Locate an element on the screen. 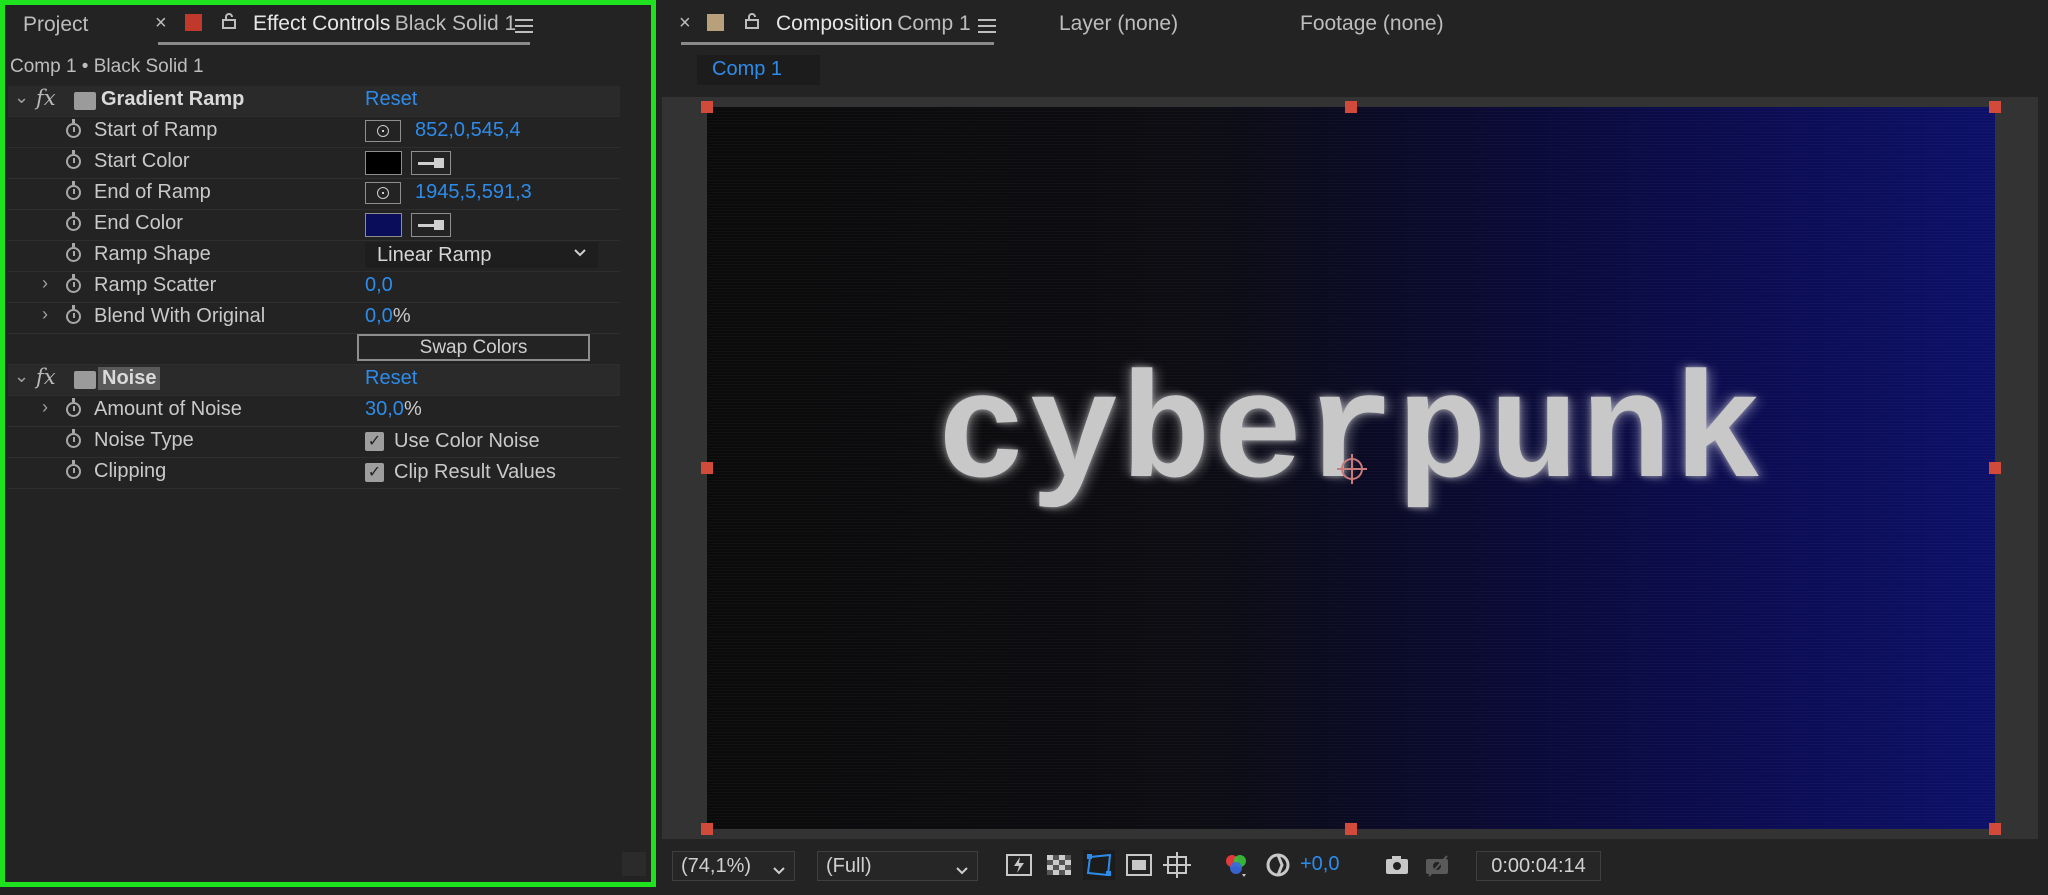 Image resolution: width=2048 pixels, height=895 pixels. prop-ramp-scatter: › Ramp Scatter 0,0 is located at coordinates (314, 287).